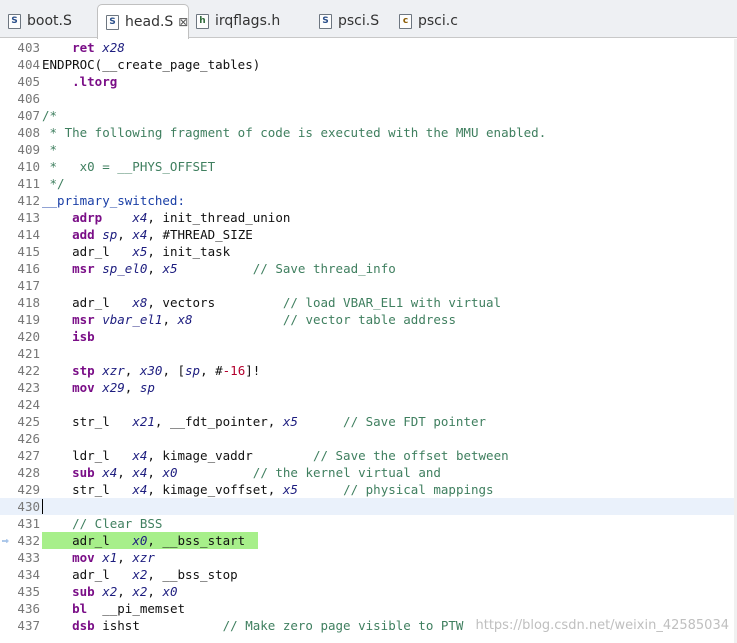 The width and height of the screenshot is (737, 643). Describe the element at coordinates (87, 421) in the screenshot. I see `token: str_l` at that location.